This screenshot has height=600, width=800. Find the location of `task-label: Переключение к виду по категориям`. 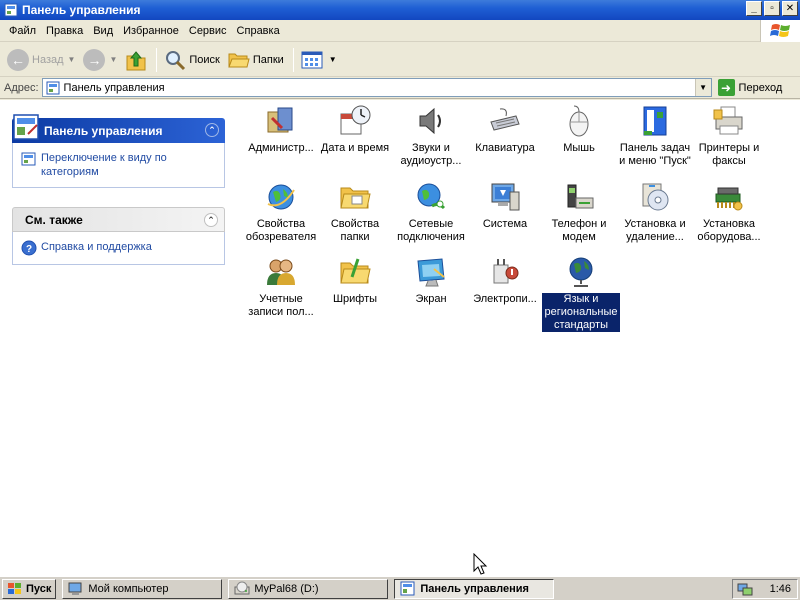

task-label: Переключение к виду по категориям is located at coordinates (104, 165).